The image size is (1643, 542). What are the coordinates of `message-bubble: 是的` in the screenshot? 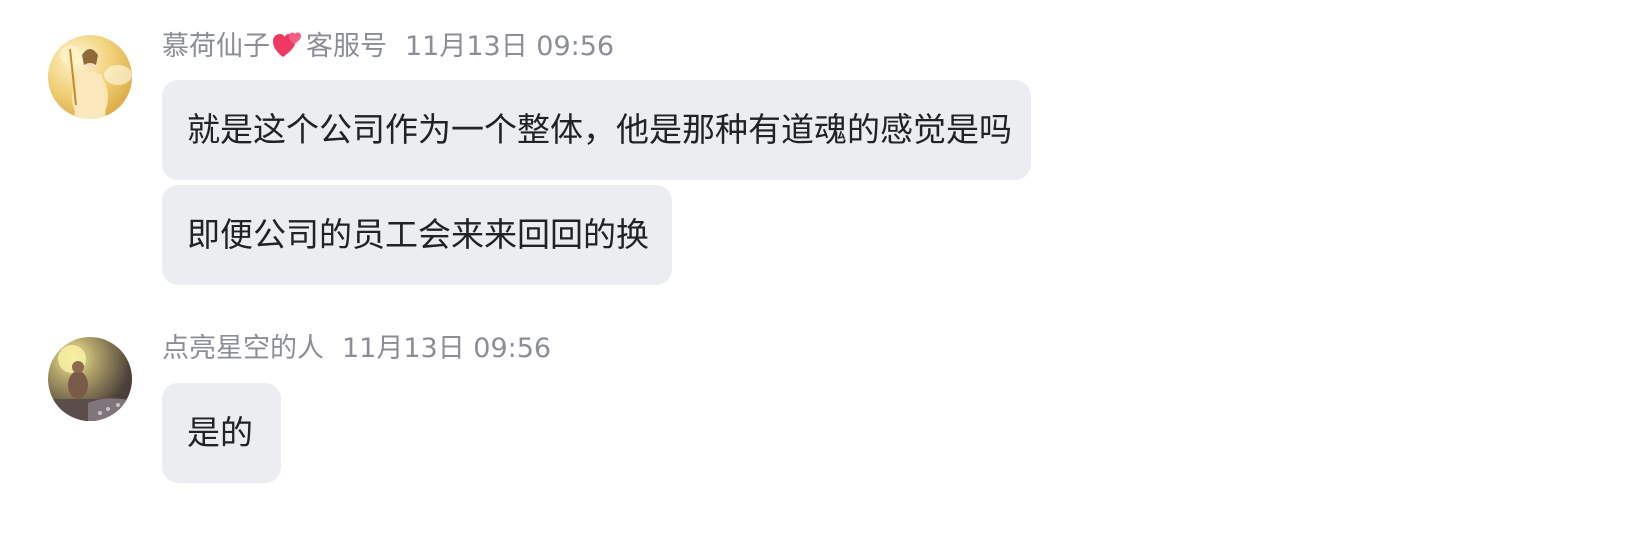 It's located at (221, 433).